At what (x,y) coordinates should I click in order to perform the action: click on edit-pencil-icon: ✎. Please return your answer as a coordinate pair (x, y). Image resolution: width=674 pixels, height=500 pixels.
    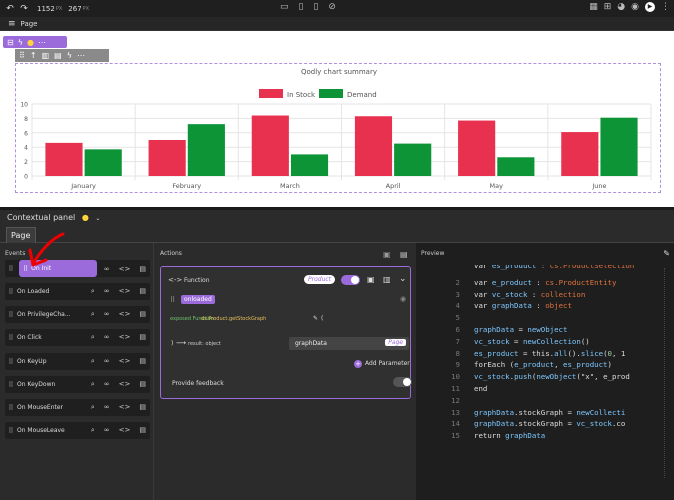
    Looking at the image, I should click on (666, 253).